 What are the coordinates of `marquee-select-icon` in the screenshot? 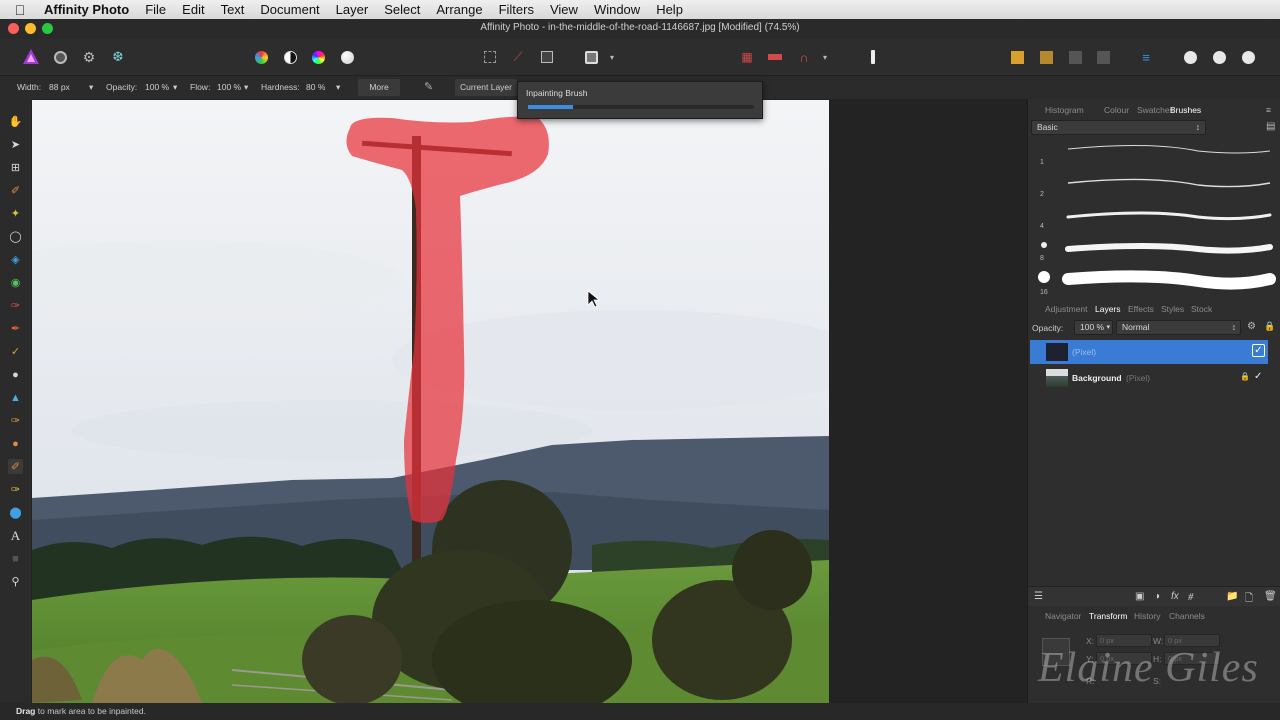 It's located at (490, 57).